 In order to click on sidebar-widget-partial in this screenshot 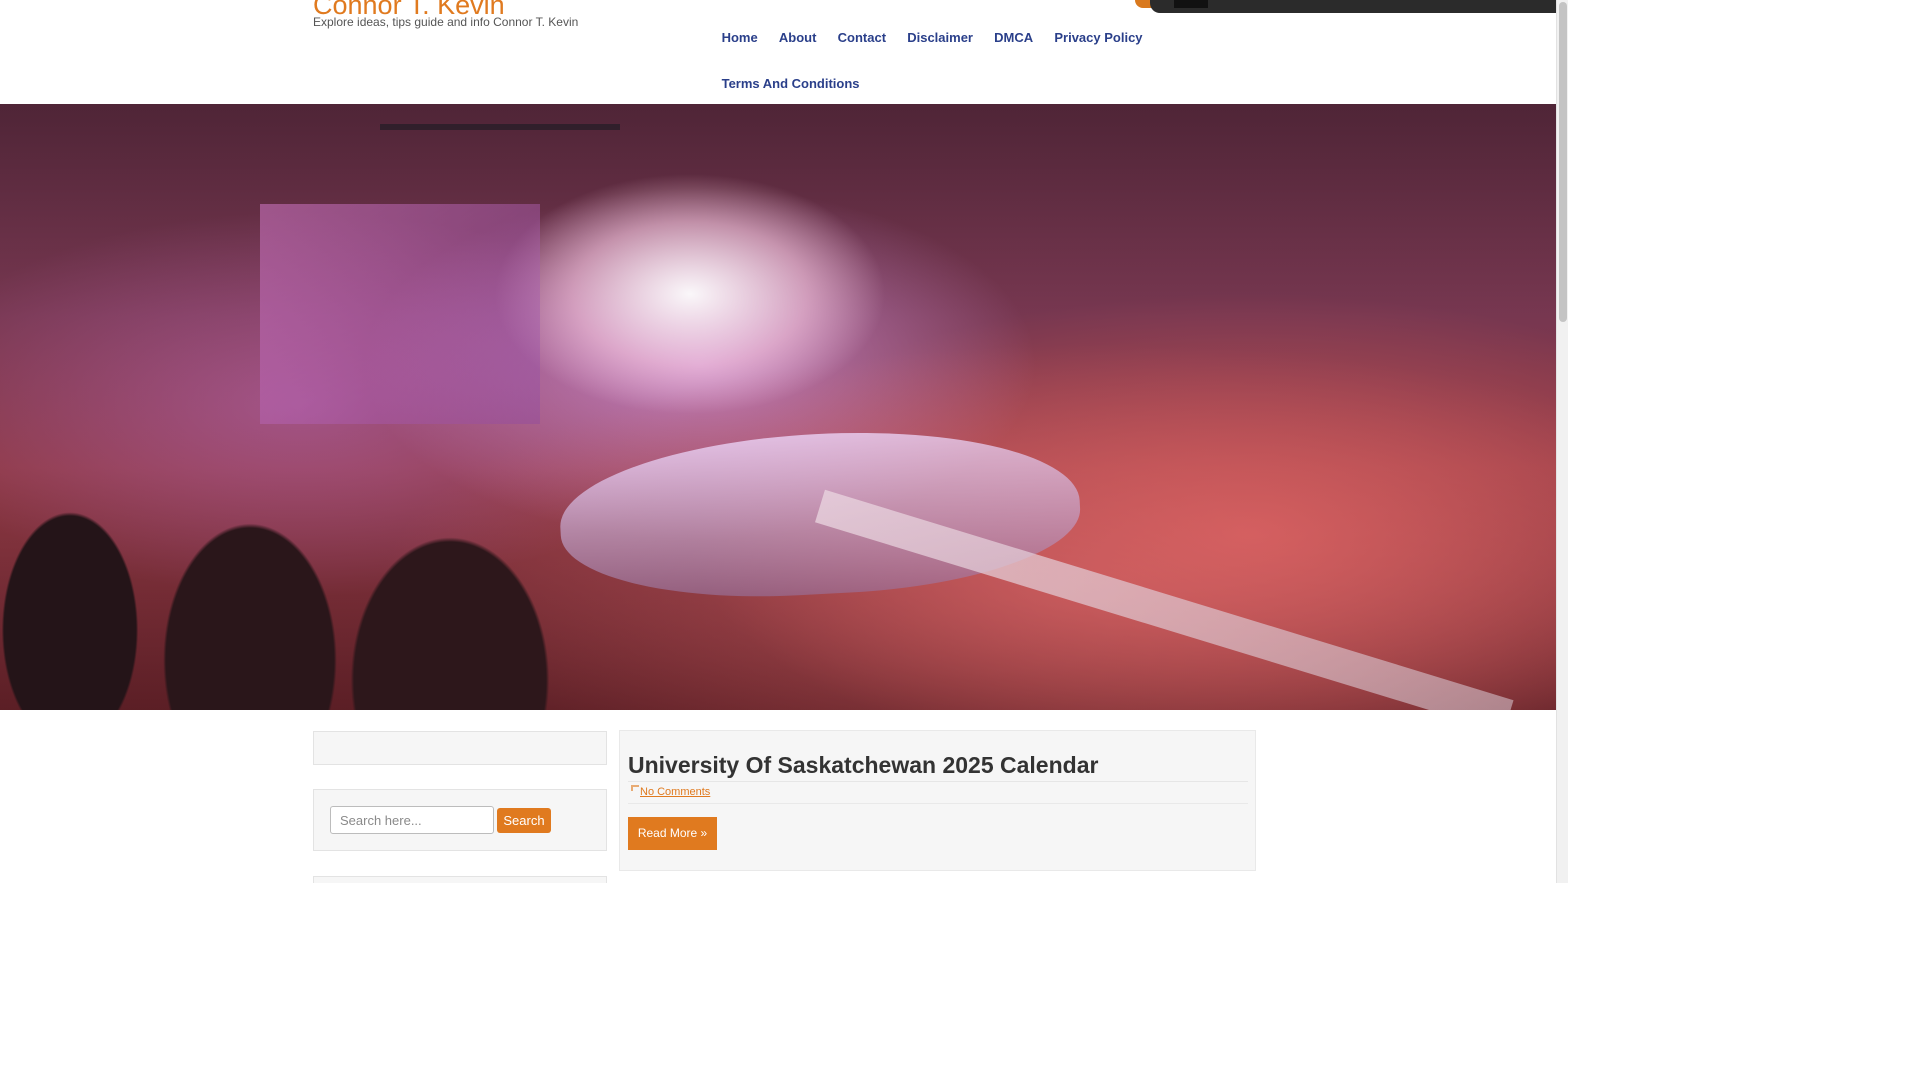, I will do `click(460, 879)`.